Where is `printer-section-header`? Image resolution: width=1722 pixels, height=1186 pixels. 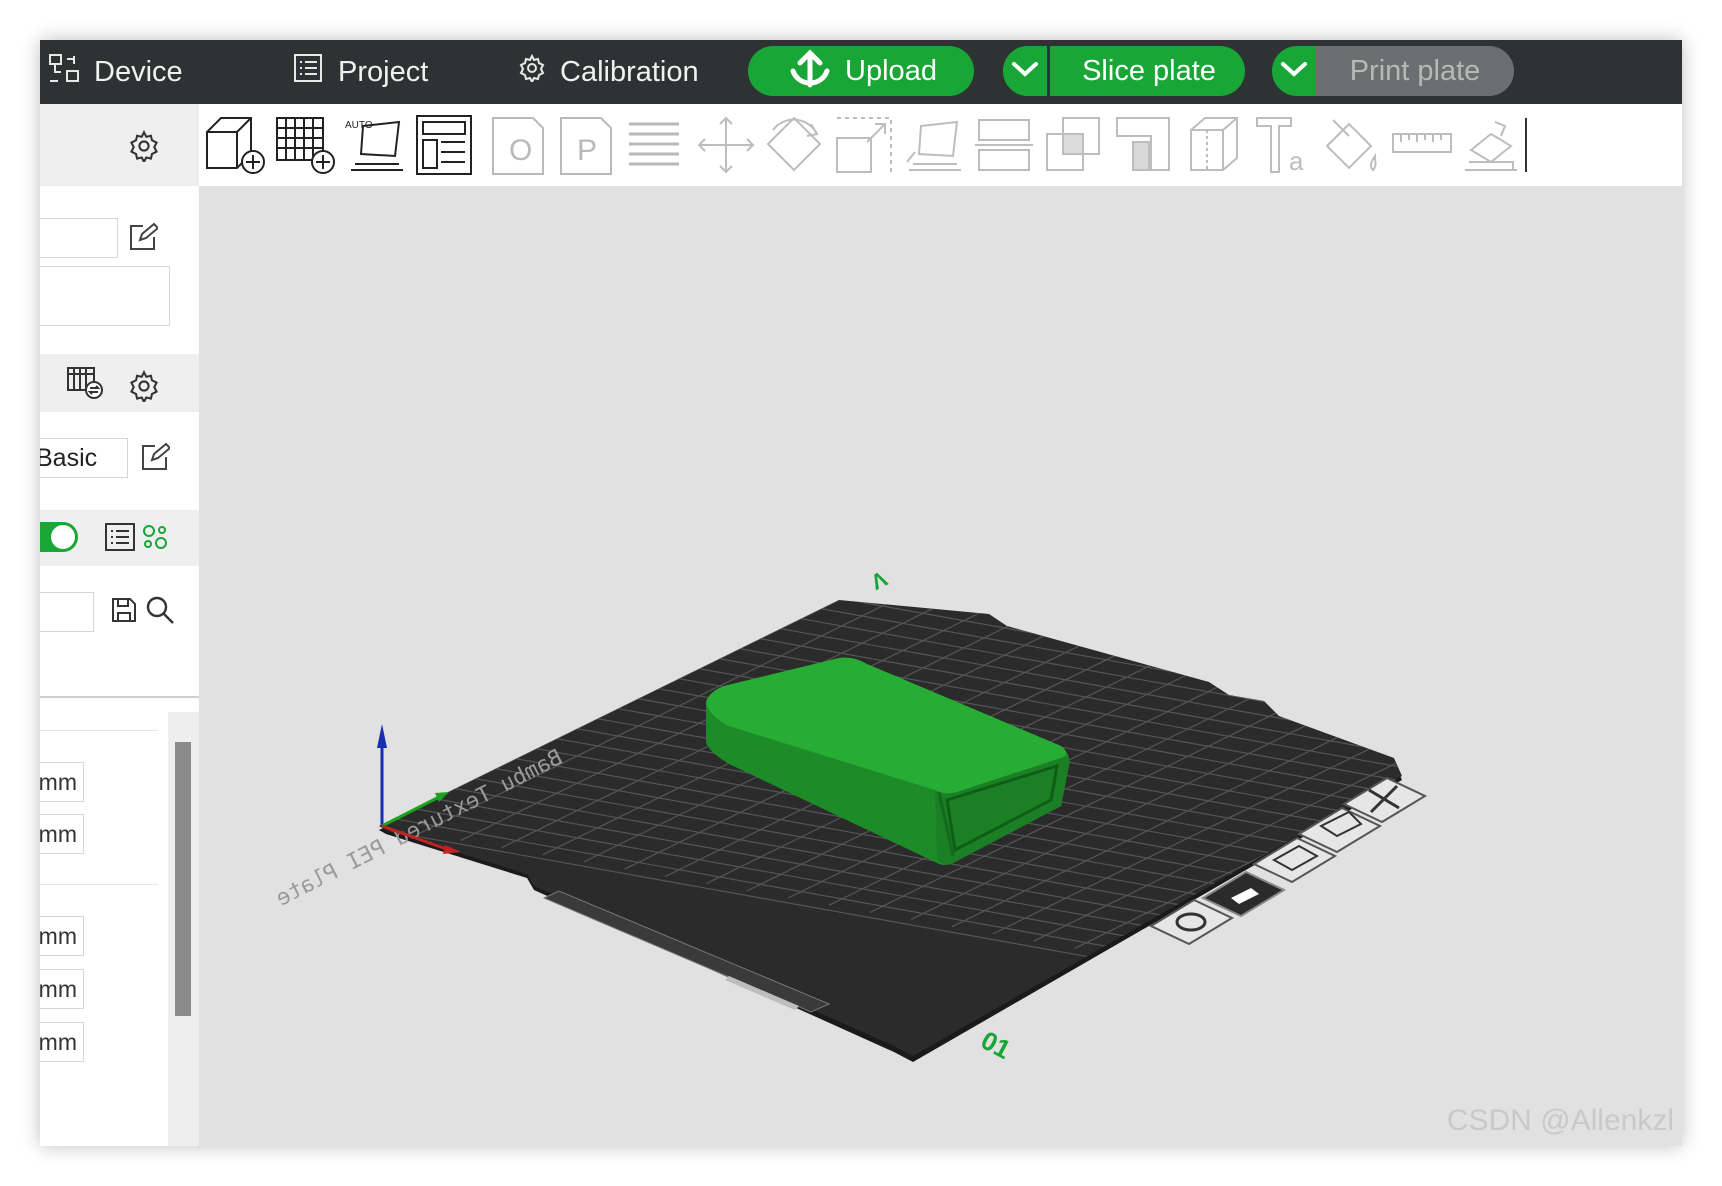 printer-section-header is located at coordinates (119, 145).